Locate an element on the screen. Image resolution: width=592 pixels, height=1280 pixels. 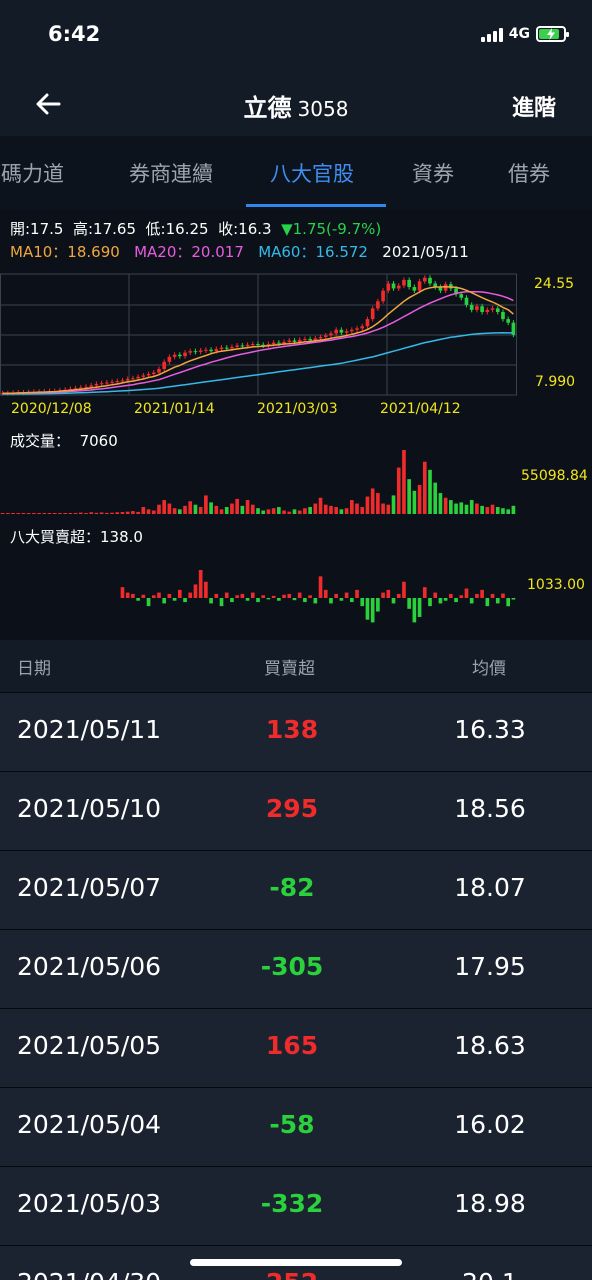
column-header-date: 日期 is located at coordinates (34, 669).